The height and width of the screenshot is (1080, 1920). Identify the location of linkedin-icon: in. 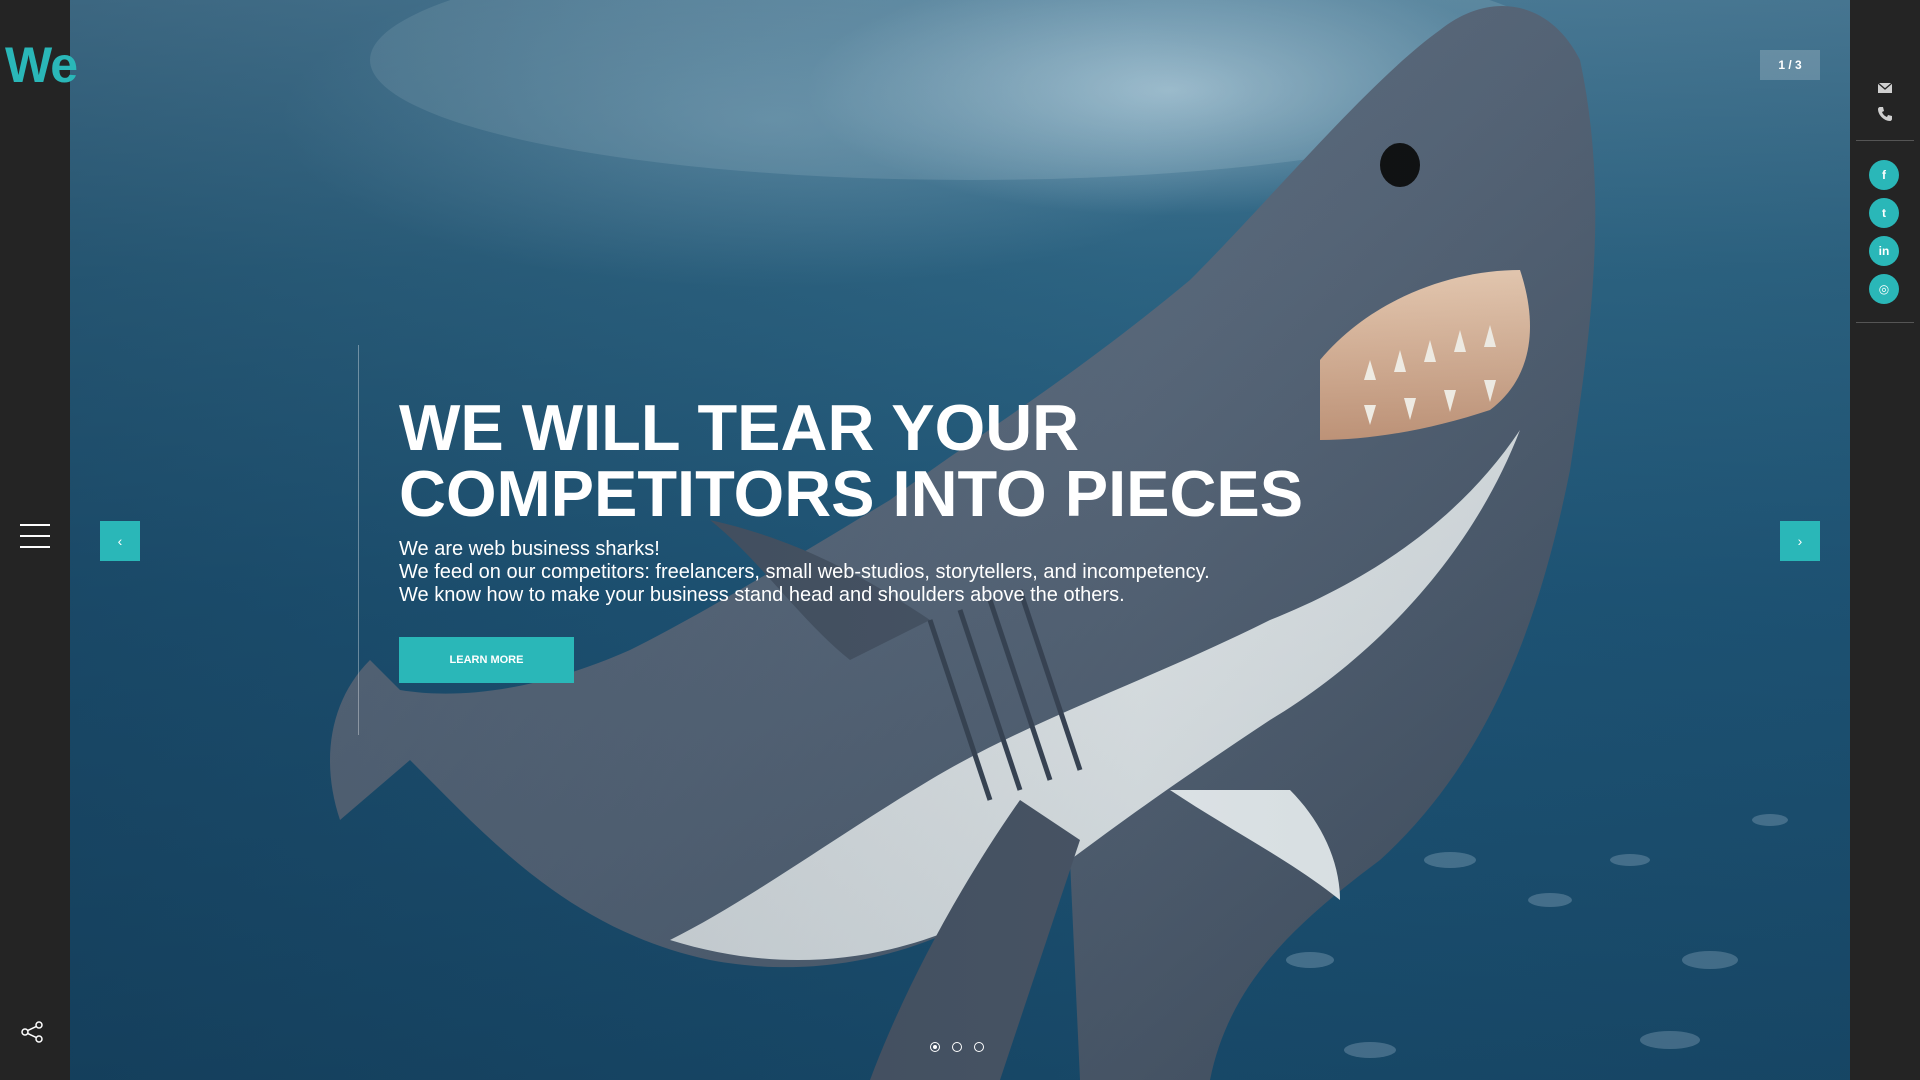
(1884, 251).